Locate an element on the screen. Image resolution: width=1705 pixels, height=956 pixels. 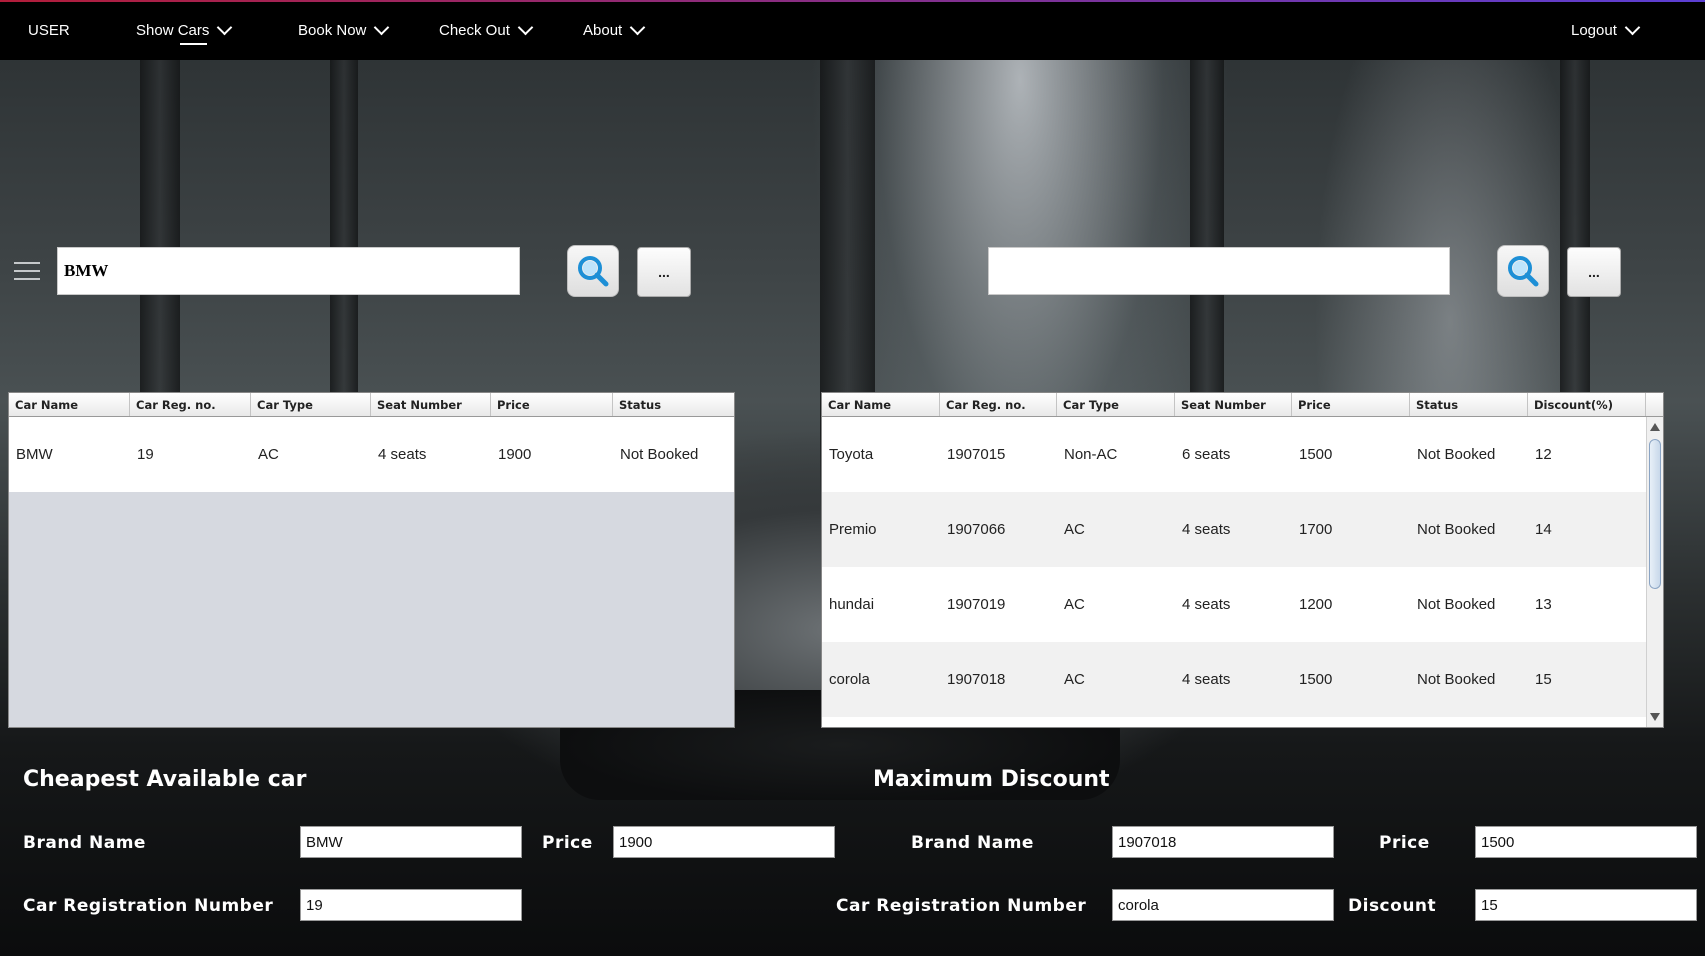
cell-reg-no: 19 is located at coordinates (145, 454).